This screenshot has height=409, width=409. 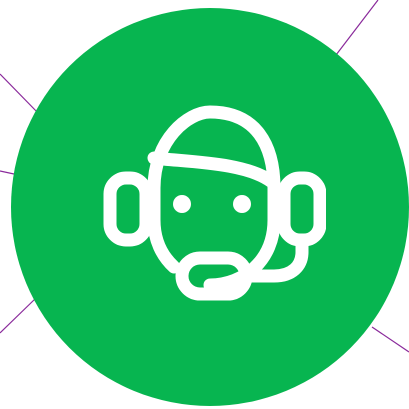 What do you see at coordinates (242, 204) in the screenshot?
I see `right-eye` at bounding box center [242, 204].